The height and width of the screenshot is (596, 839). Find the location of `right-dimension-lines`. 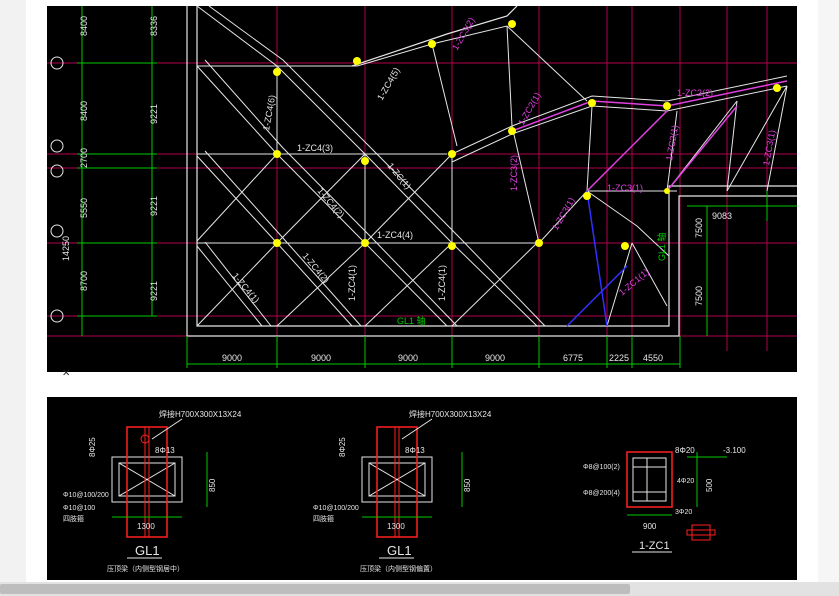

right-dimension-lines is located at coordinates (742, 263).